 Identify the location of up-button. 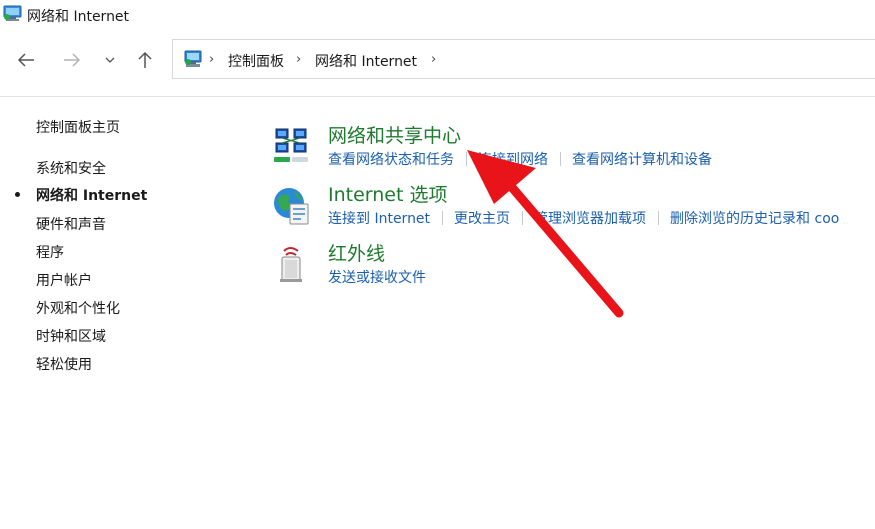
(145, 60).